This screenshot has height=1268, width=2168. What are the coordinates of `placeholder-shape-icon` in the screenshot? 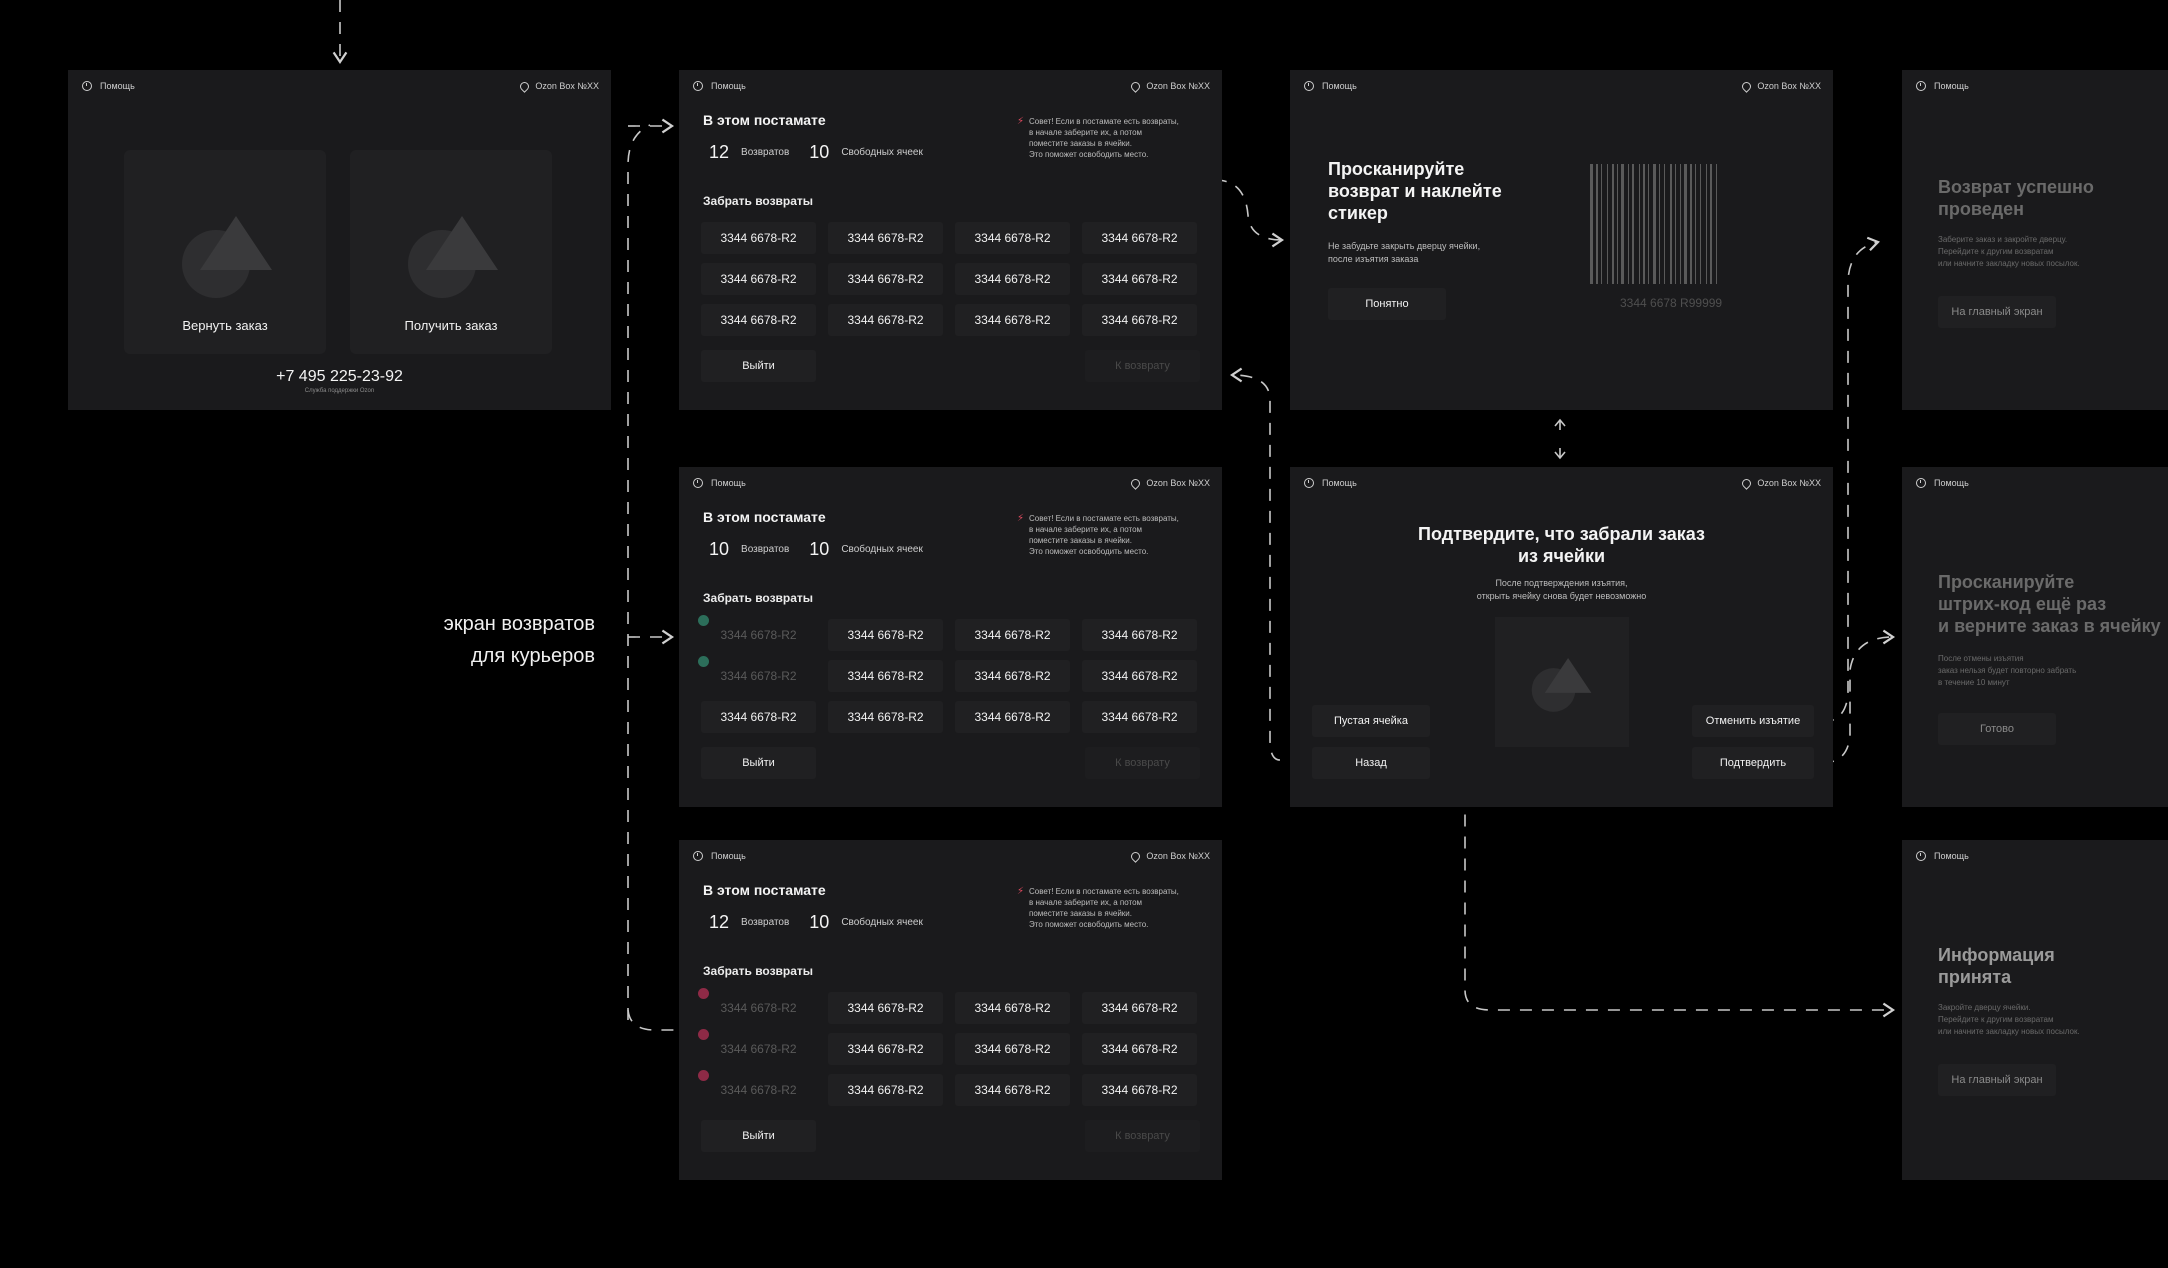 It's located at (1561, 685).